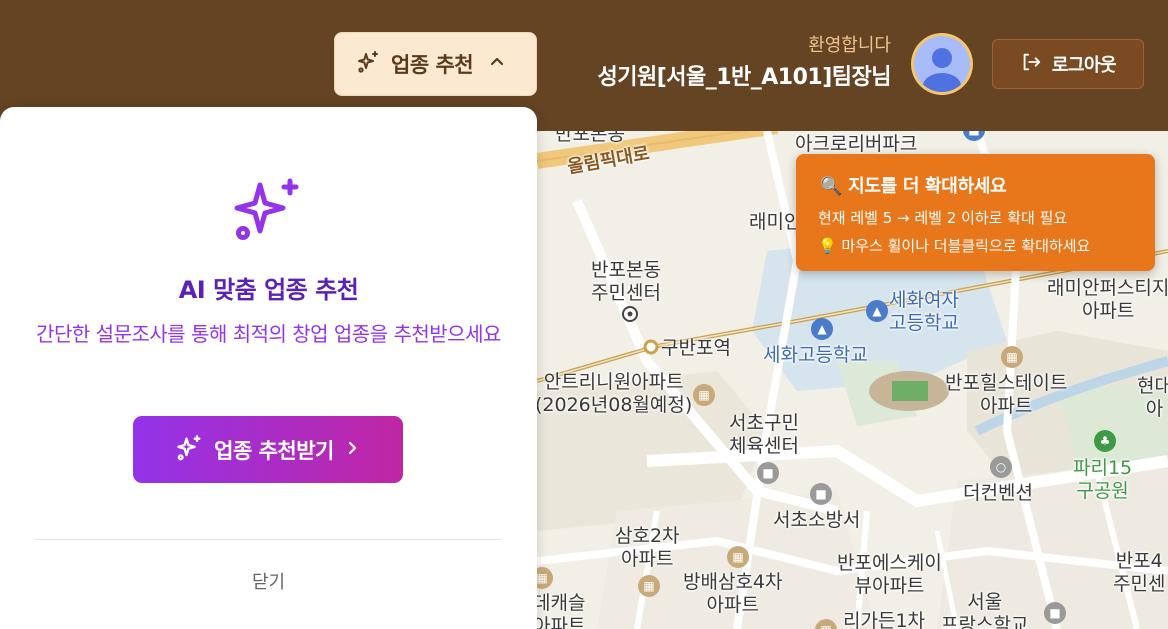 This screenshot has height=629, width=1168. I want to click on map-label: 안트리니원아파트 (2026년08월예정), so click(615, 393).